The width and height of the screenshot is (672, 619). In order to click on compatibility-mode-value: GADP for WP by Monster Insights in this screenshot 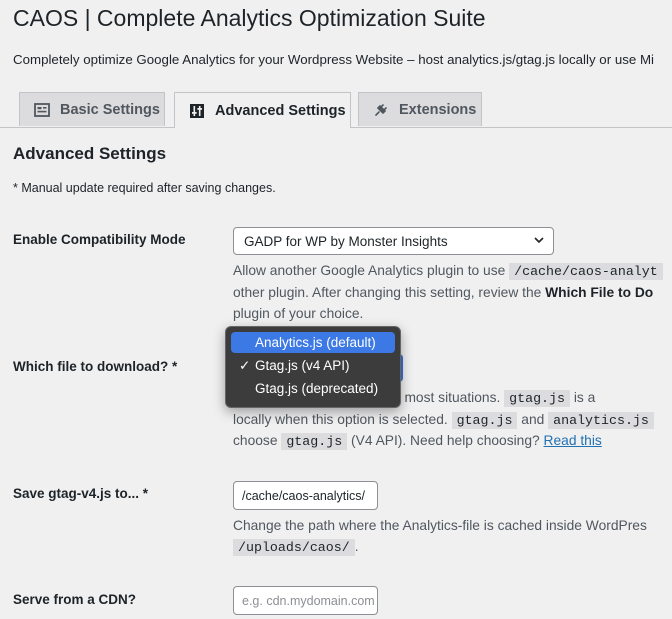, I will do `click(346, 241)`.